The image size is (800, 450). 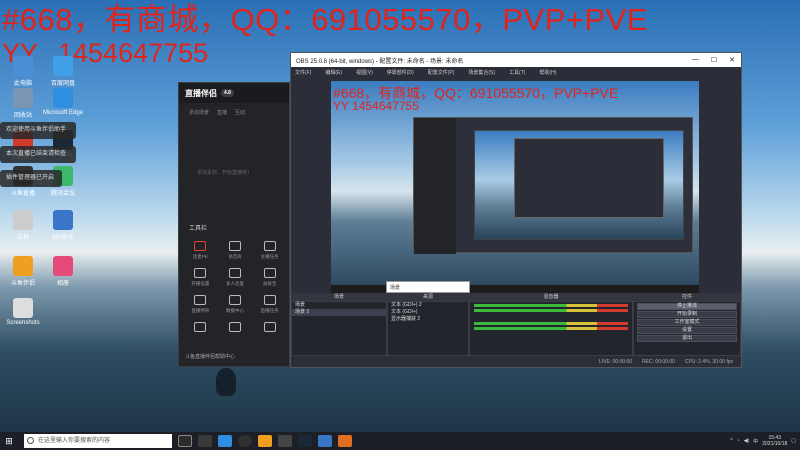 I want to click on mixer-panel, so click(x=551, y=328).